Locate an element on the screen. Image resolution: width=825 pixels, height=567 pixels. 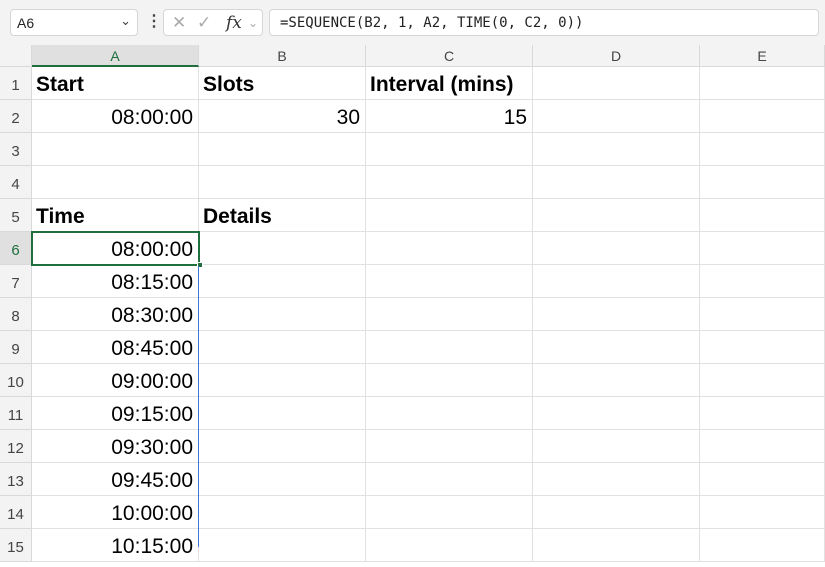
more-options-icon: ⋮ is located at coordinates (154, 21).